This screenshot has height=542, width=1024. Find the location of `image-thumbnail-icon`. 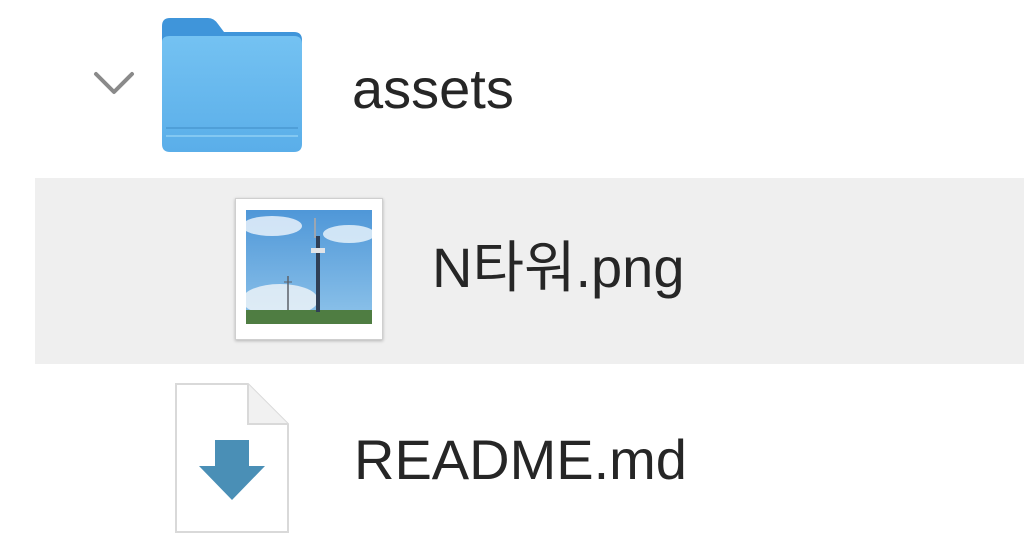

image-thumbnail-icon is located at coordinates (309, 269).